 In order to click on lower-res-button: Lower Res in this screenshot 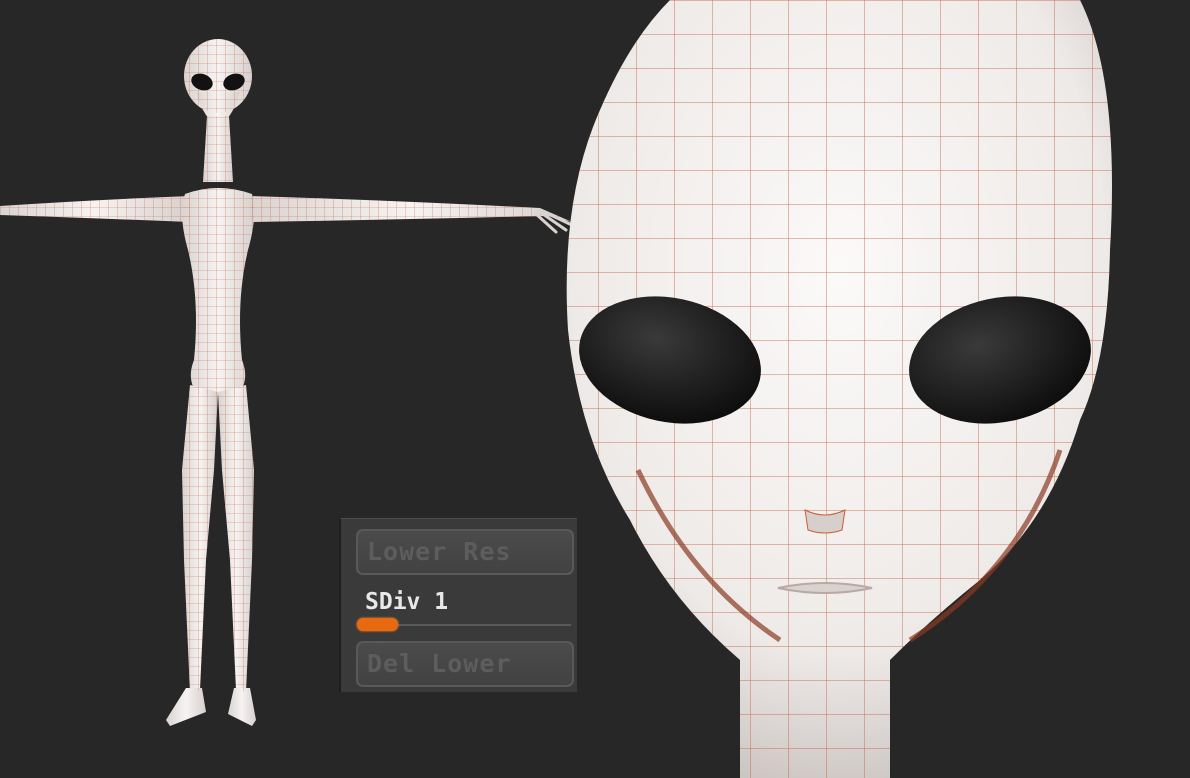, I will do `click(465, 552)`.